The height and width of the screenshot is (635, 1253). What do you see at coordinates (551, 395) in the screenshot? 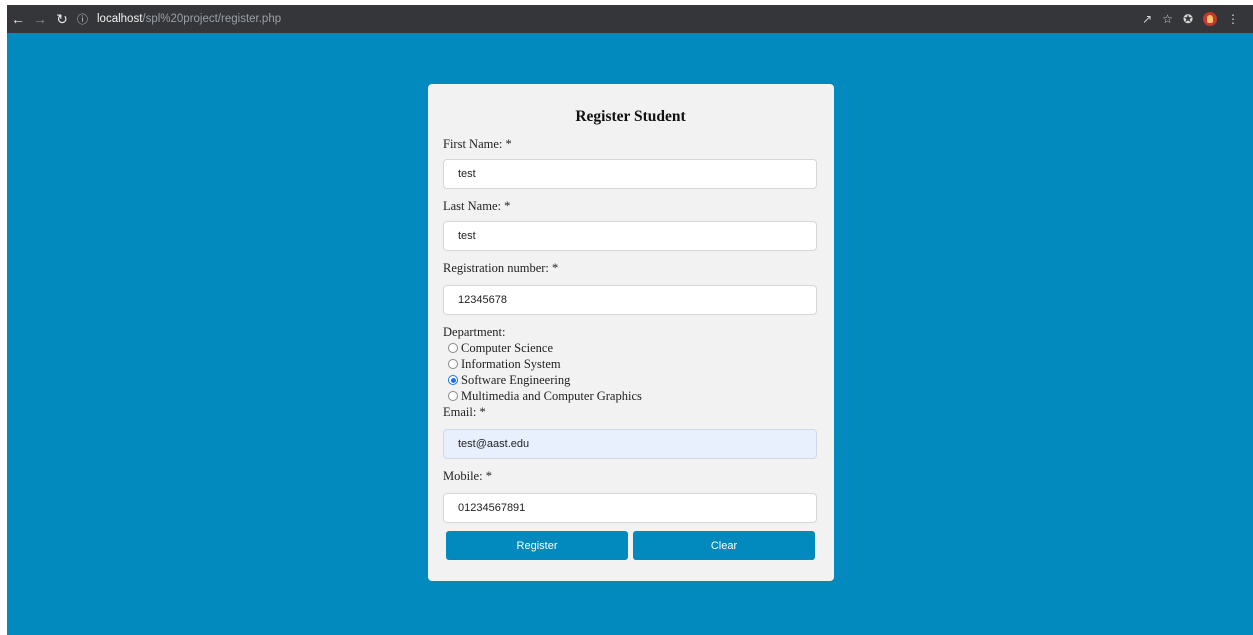
I see `department-option-label: Multimedia and Computer Graphics` at bounding box center [551, 395].